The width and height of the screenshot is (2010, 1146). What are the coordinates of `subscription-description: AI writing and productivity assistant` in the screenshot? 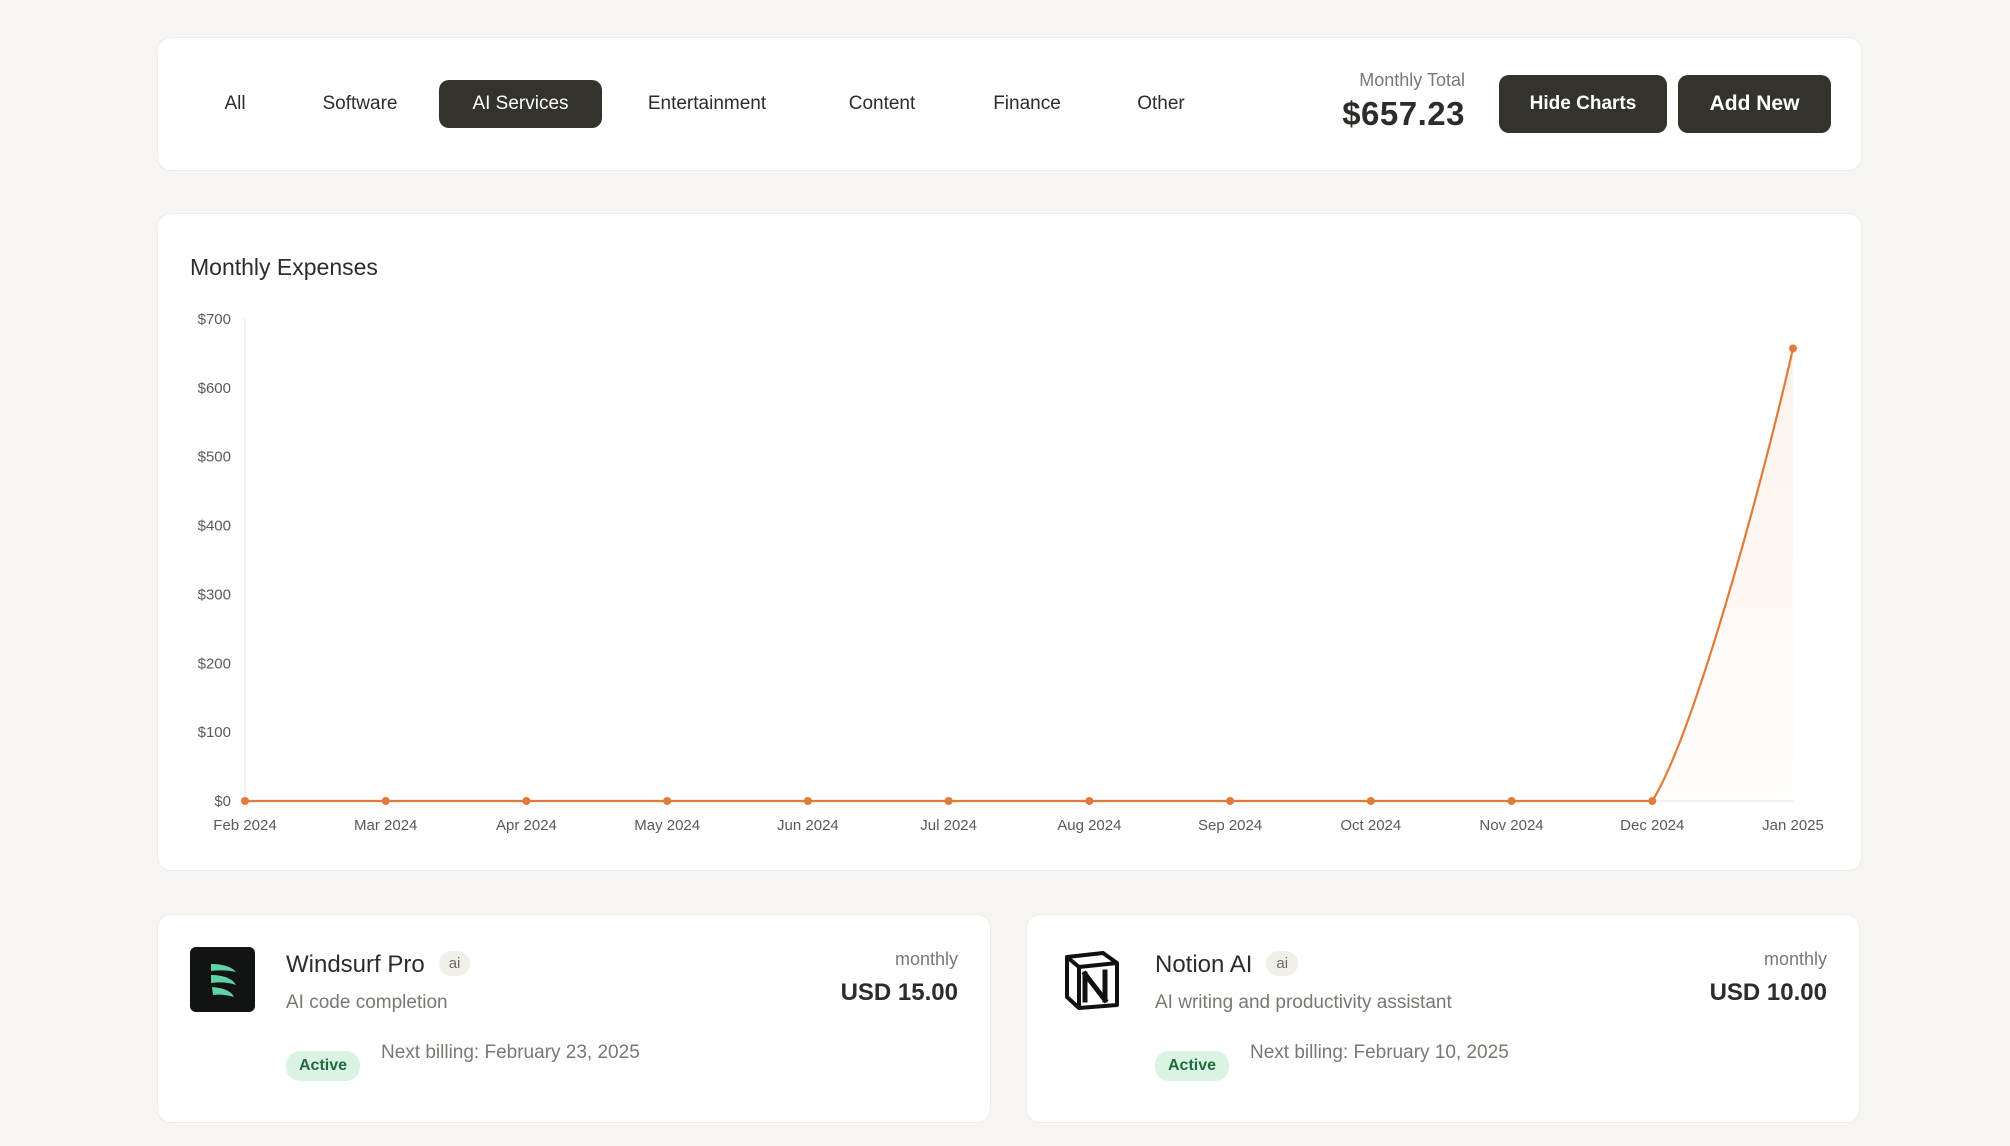 It's located at (1303, 1002).